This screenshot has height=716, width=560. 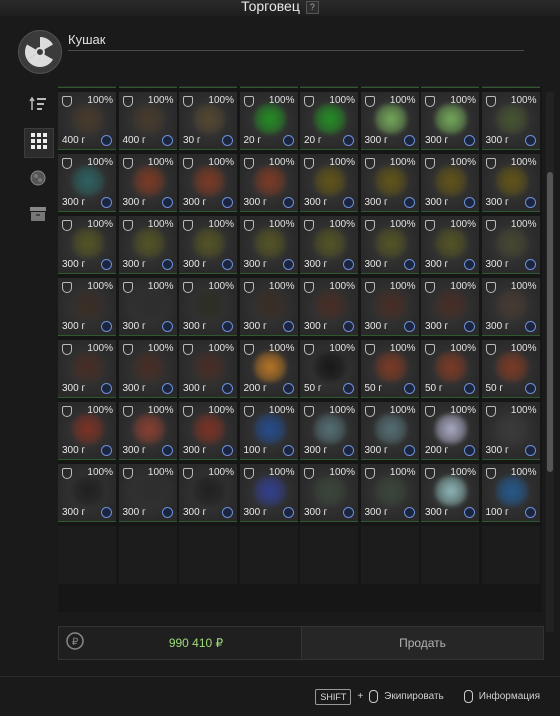 I want to click on artifact-category-button, so click(x=38, y=180).